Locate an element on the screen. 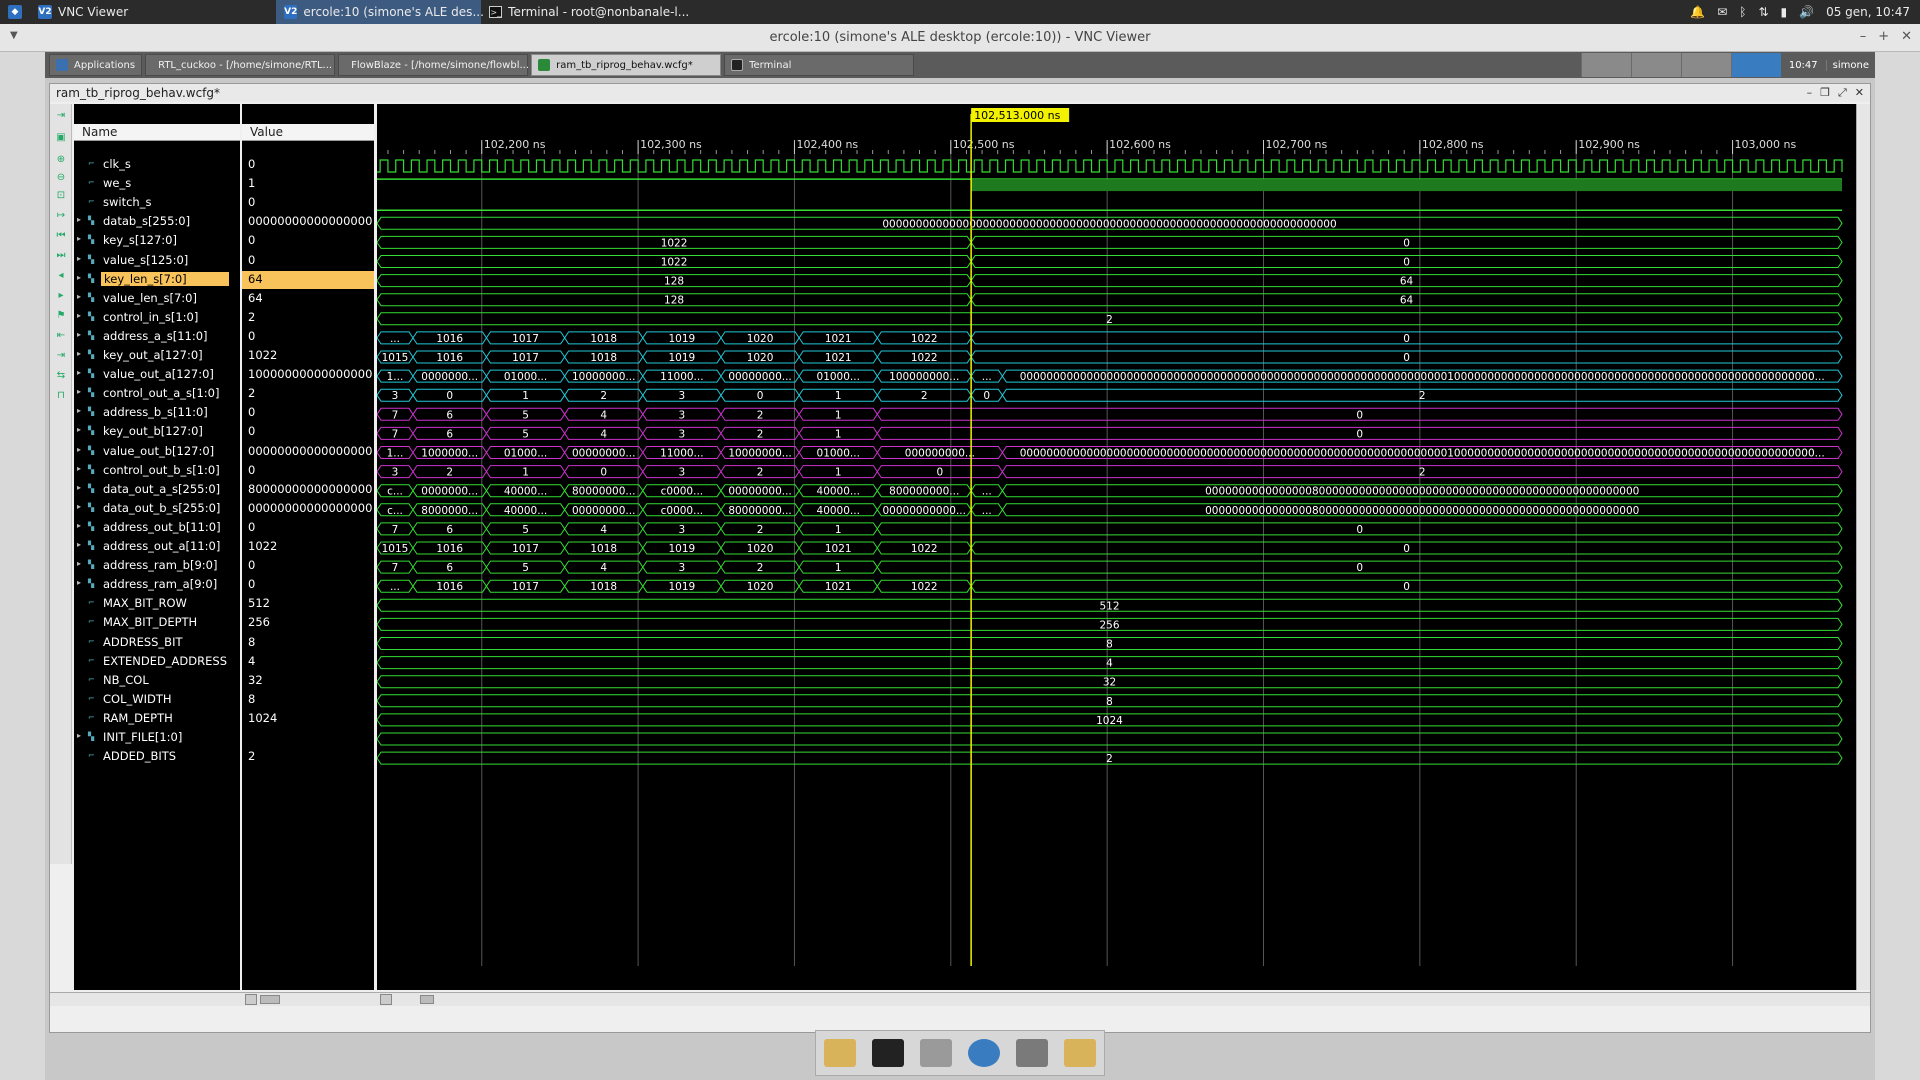 Image resolution: width=1920 pixels, height=1080 pixels. signal-value: 4 is located at coordinates (308, 662).